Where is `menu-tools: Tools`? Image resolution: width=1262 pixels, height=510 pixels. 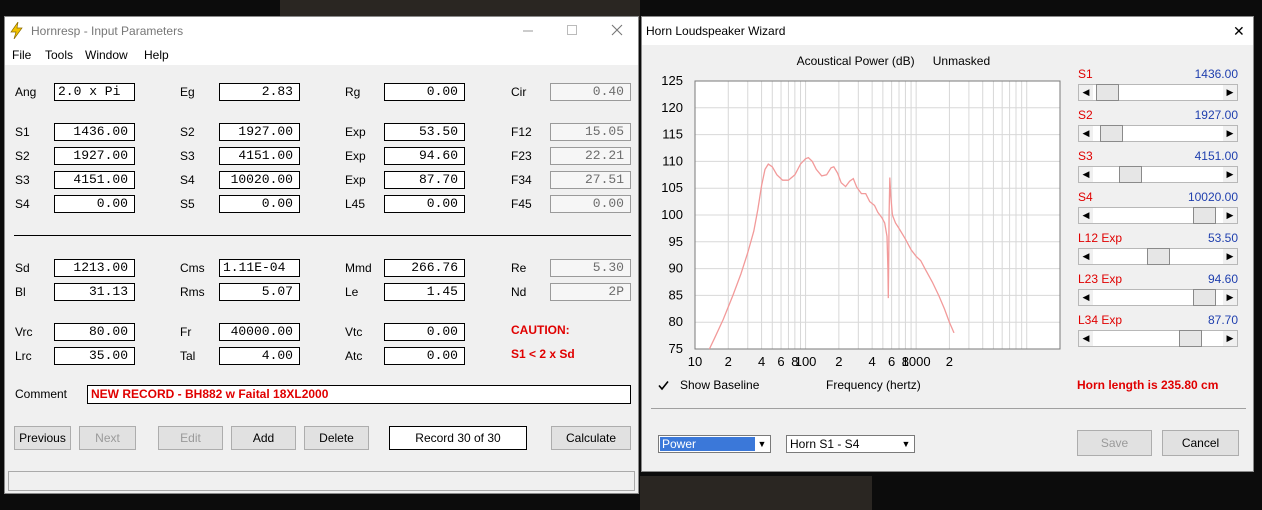
menu-tools: Tools is located at coordinates (59, 55).